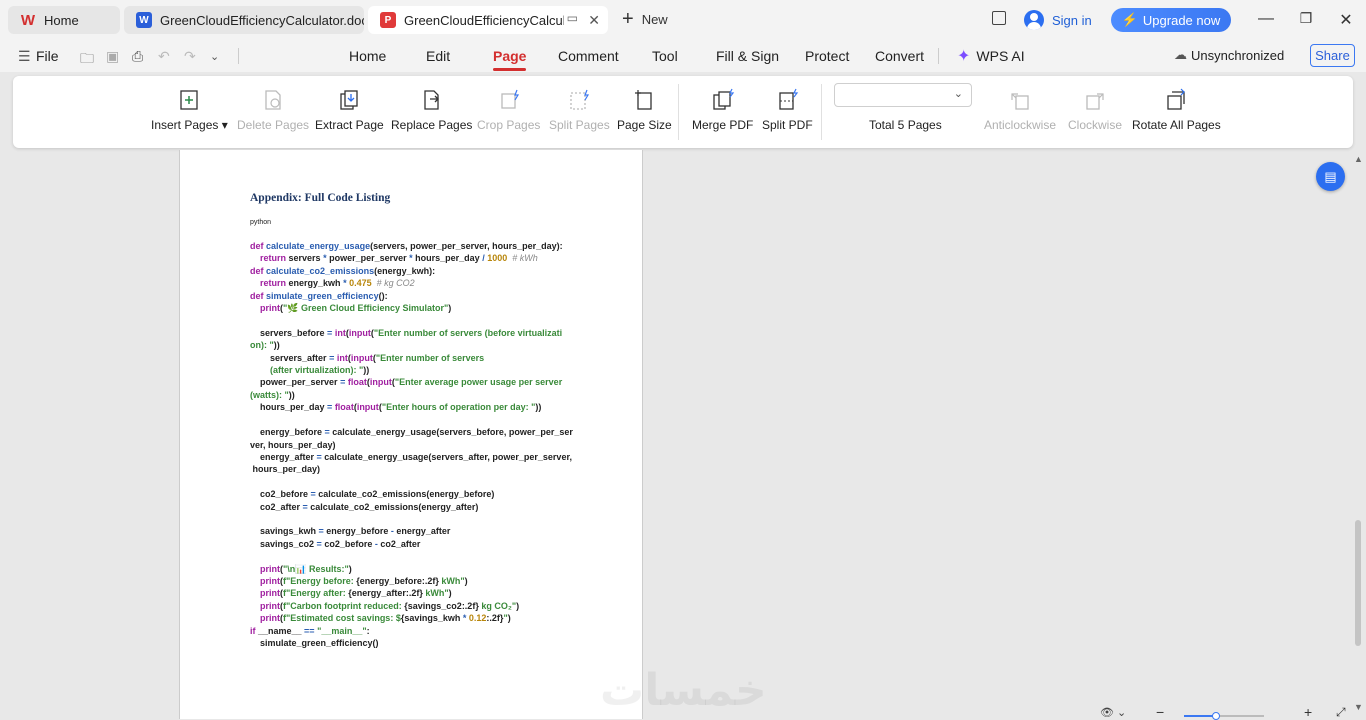 The image size is (1366, 720). Describe the element at coordinates (509, 125) in the screenshot. I see `crop-pages-label: Crop Pages` at that location.